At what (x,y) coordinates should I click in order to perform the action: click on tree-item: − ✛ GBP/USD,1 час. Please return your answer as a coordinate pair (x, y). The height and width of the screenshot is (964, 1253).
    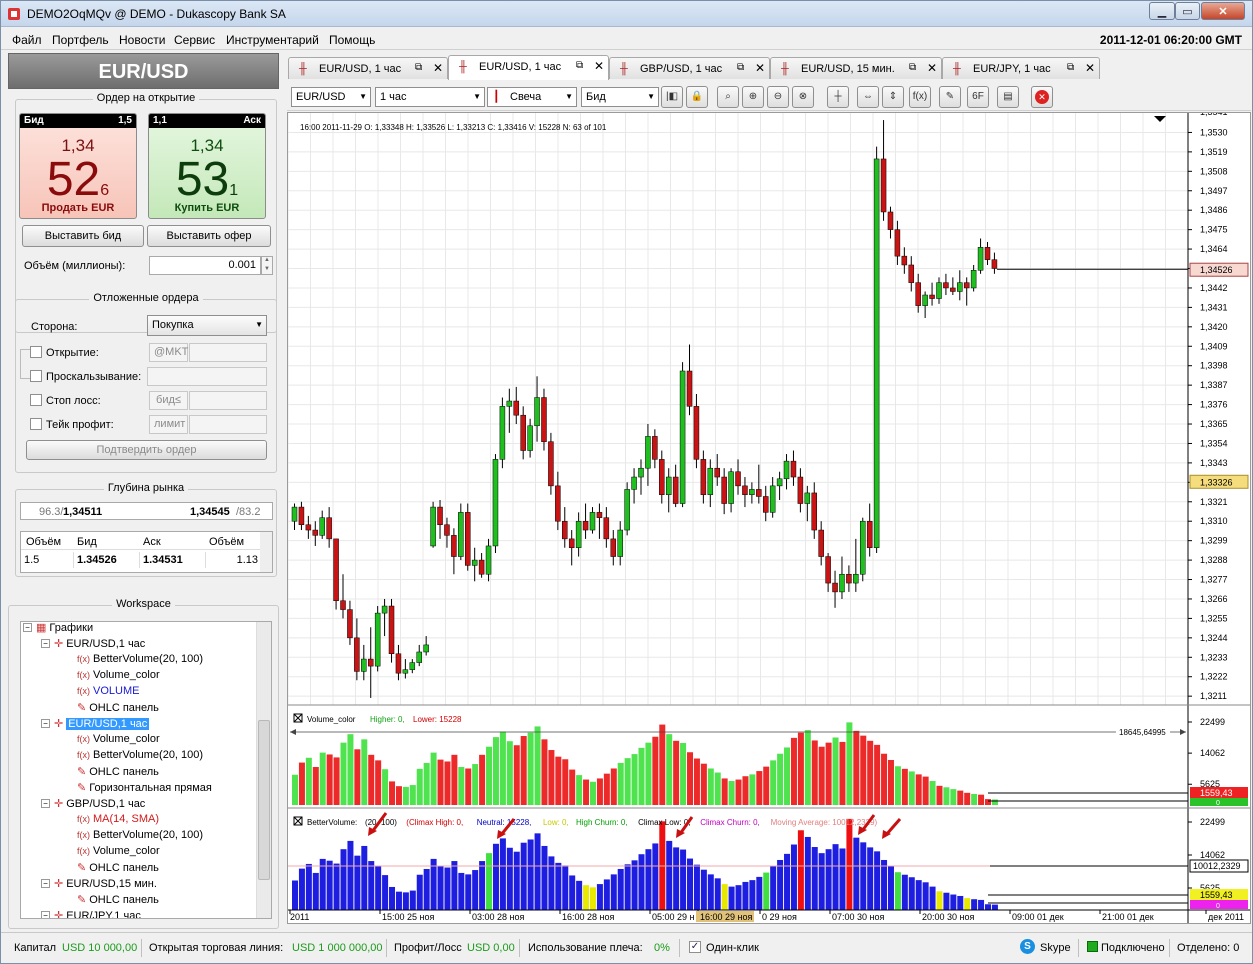
    Looking at the image, I should click on (93, 803).